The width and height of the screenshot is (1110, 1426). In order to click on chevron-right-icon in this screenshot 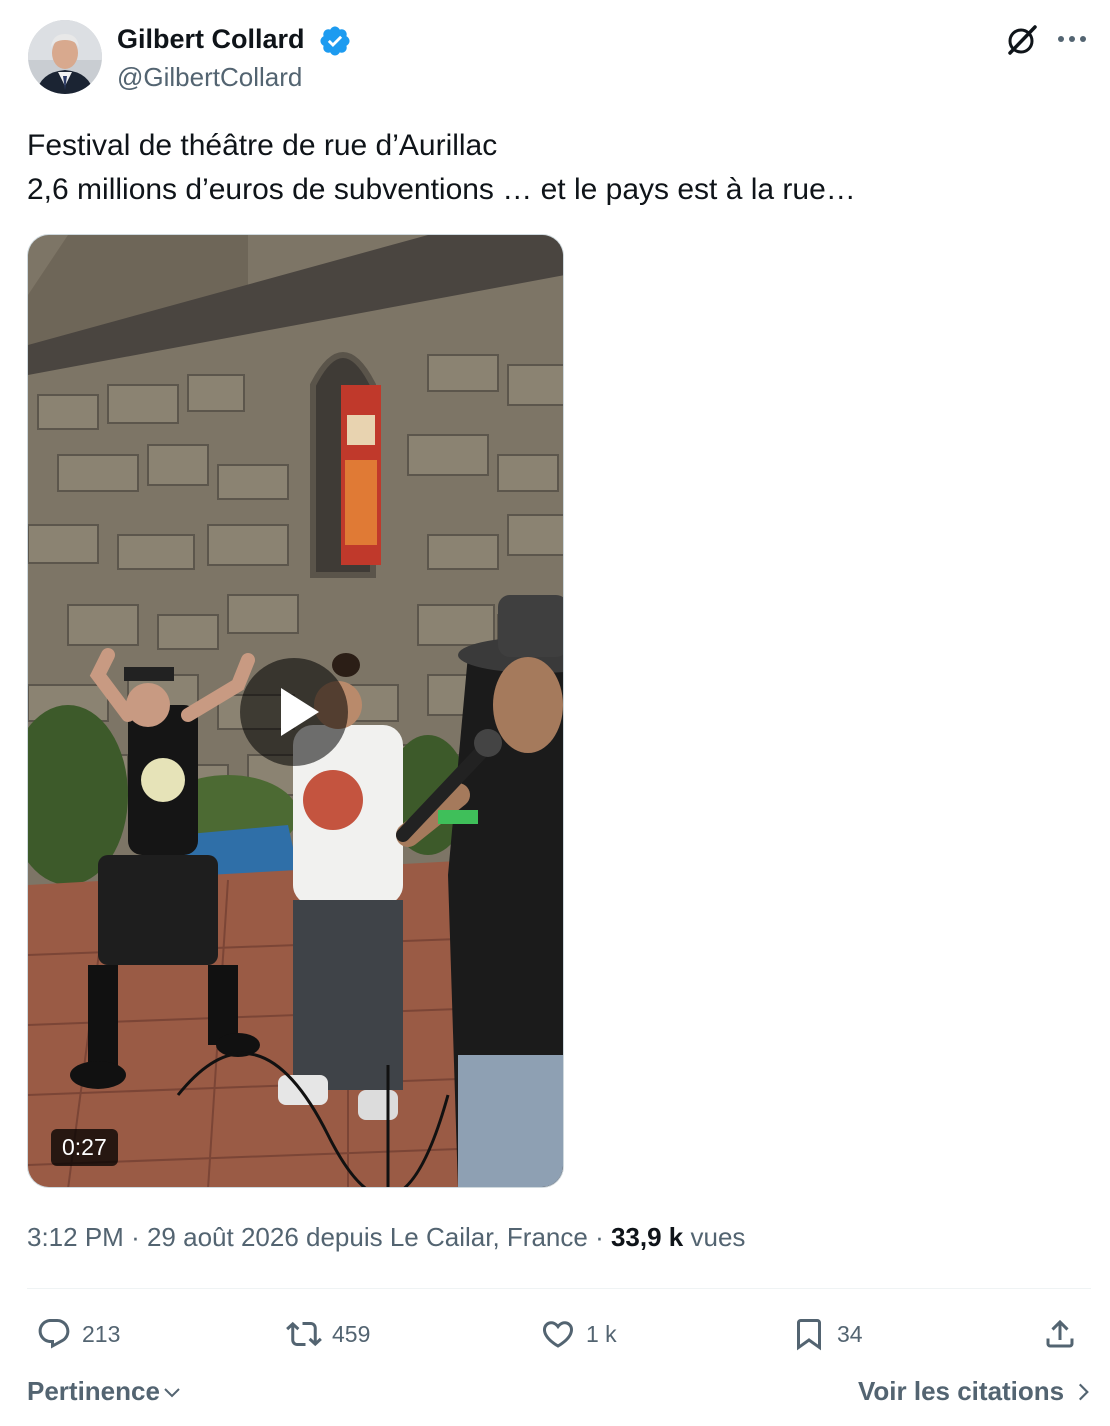, I will do `click(1084, 1391)`.